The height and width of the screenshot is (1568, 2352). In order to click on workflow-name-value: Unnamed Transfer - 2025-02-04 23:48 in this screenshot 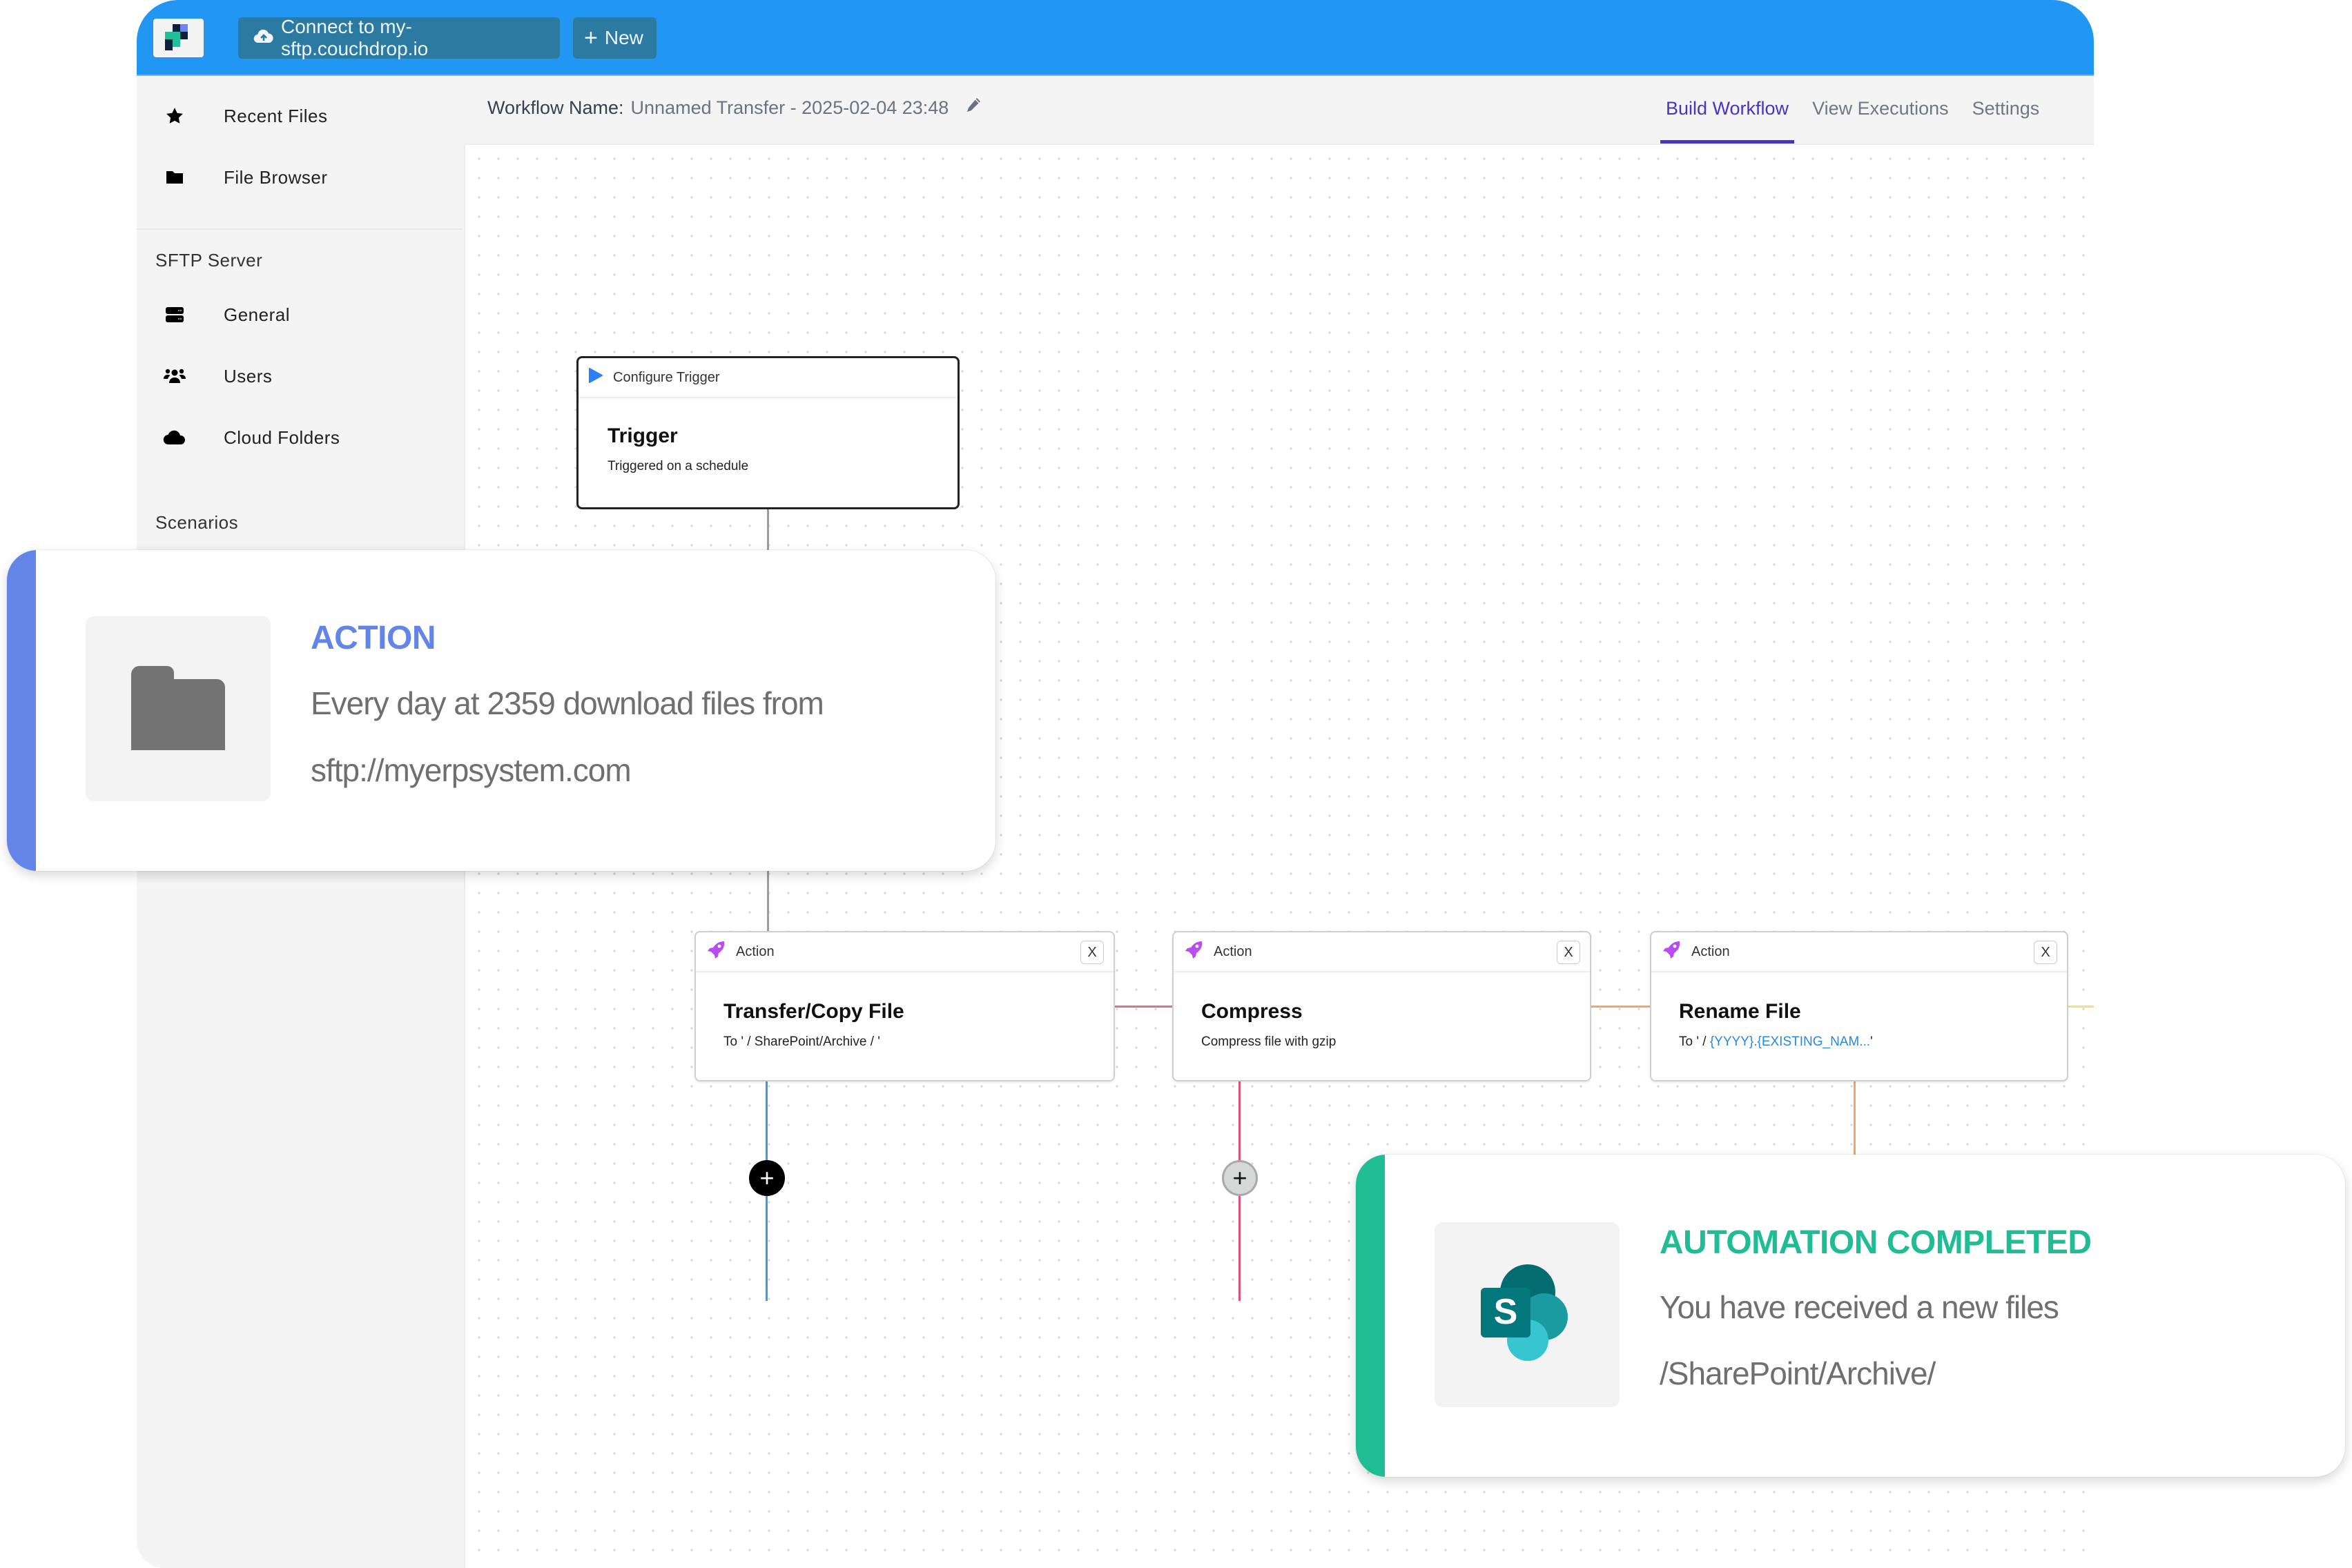, I will do `click(789, 107)`.